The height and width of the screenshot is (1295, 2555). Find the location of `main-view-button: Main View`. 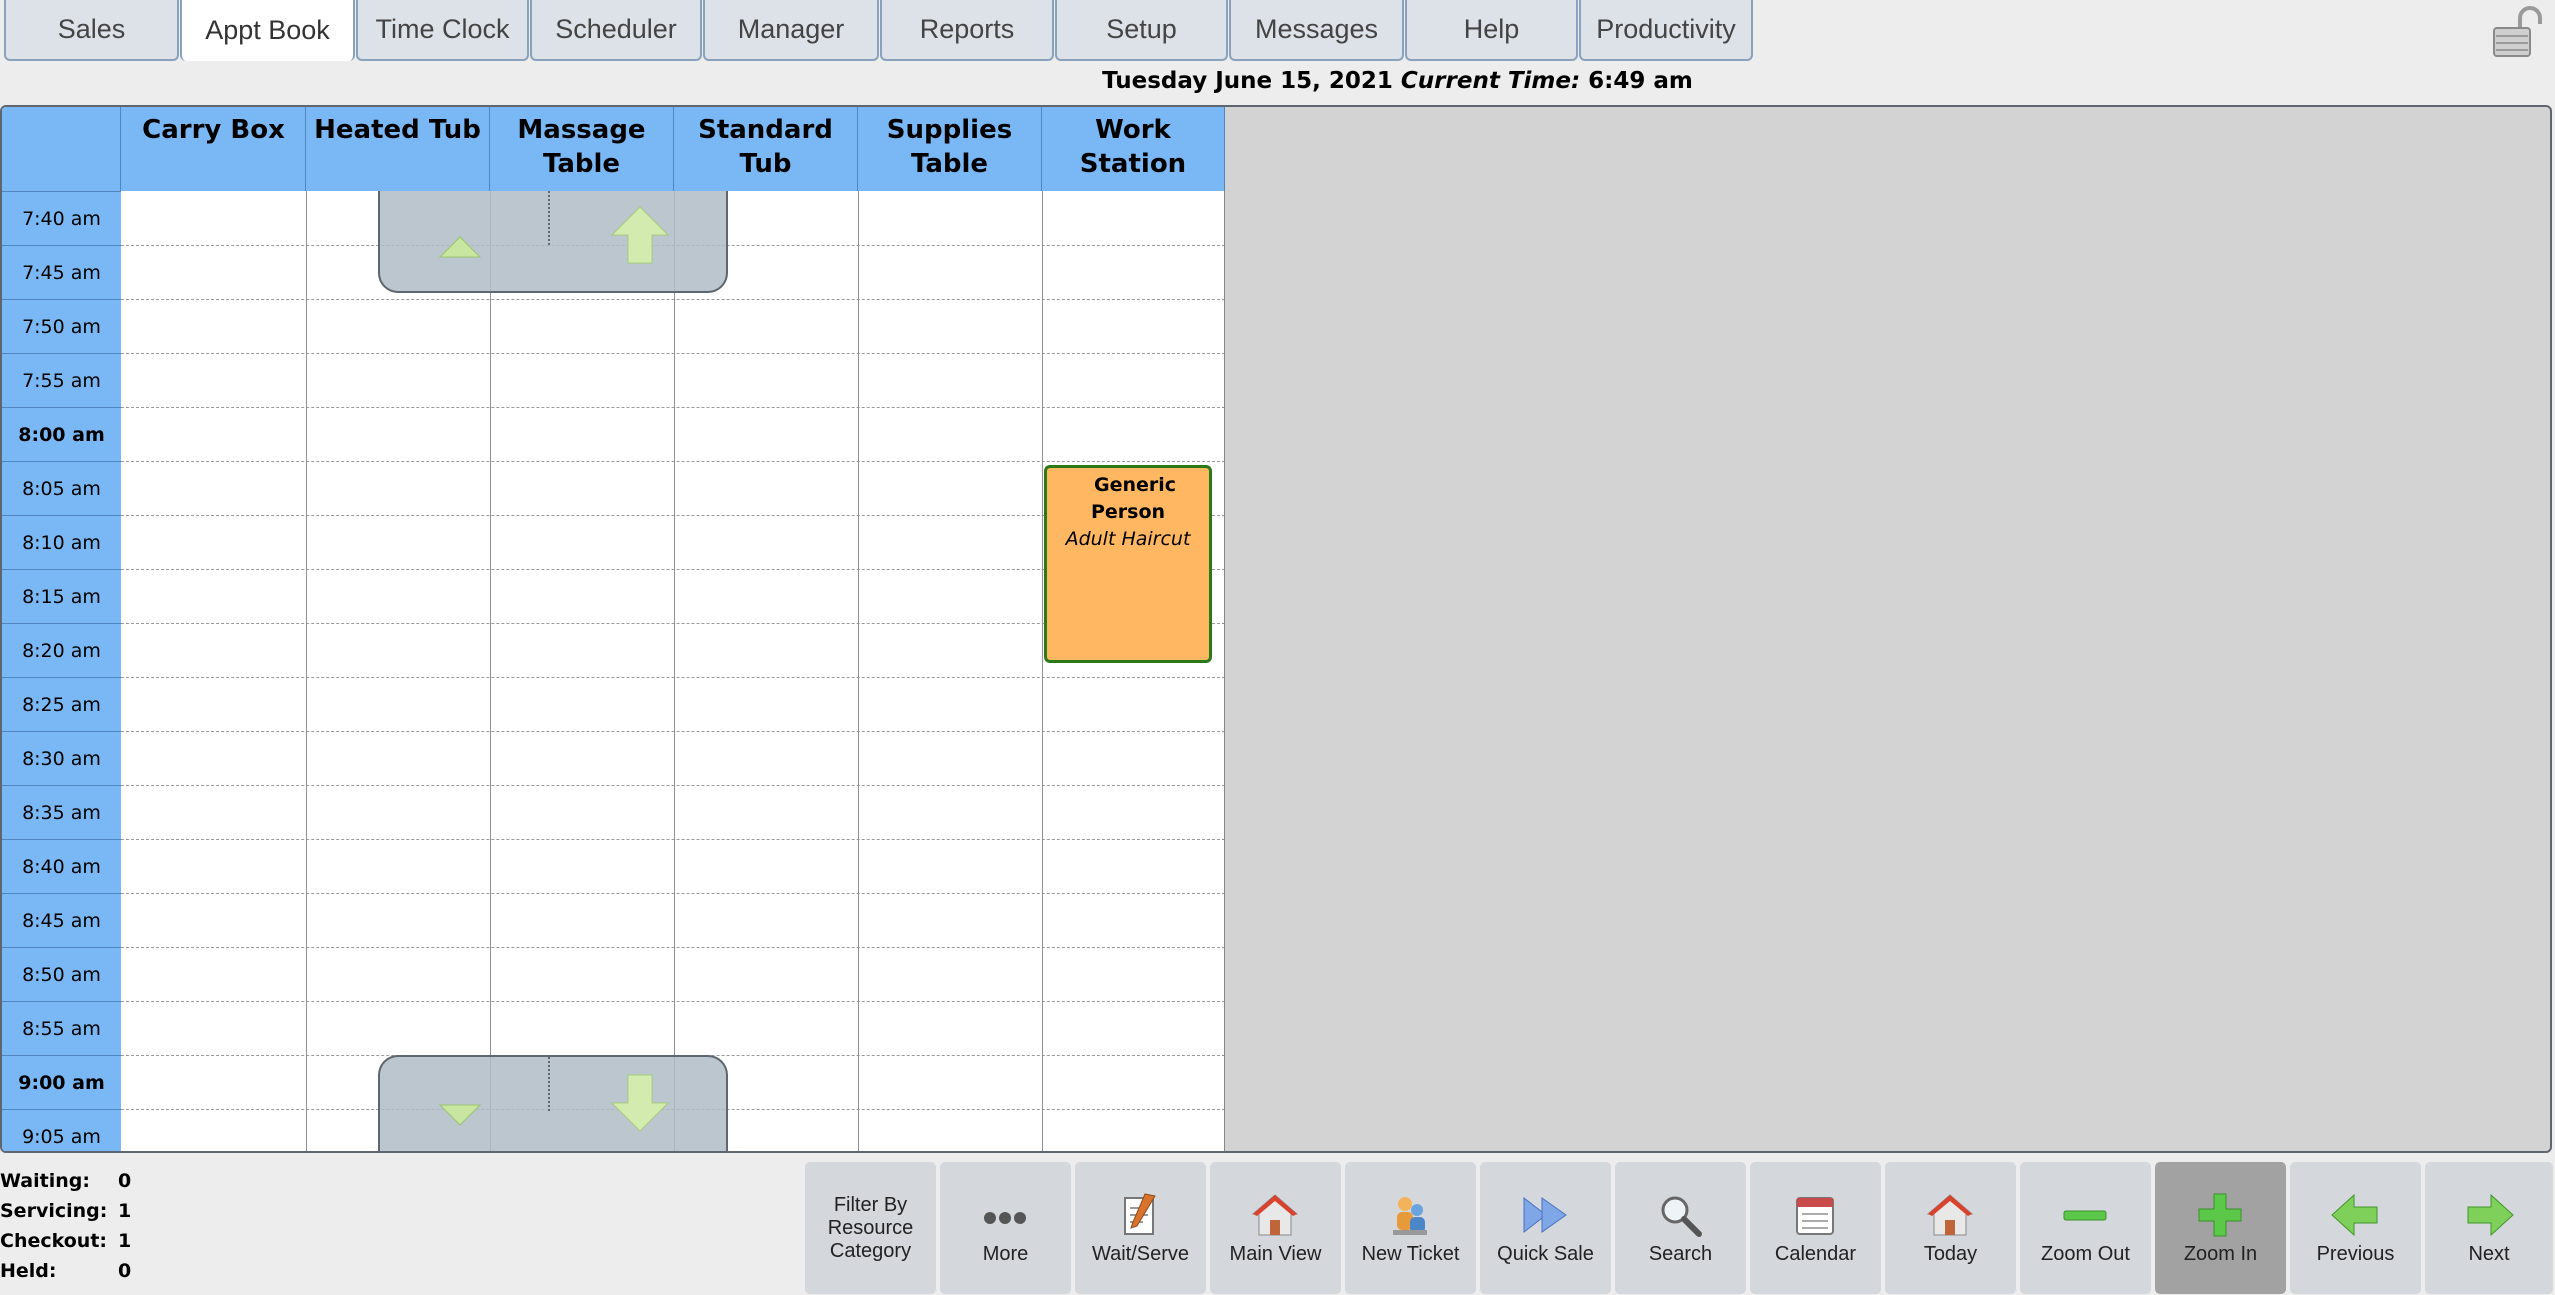

main-view-button: Main View is located at coordinates (1275, 1228).